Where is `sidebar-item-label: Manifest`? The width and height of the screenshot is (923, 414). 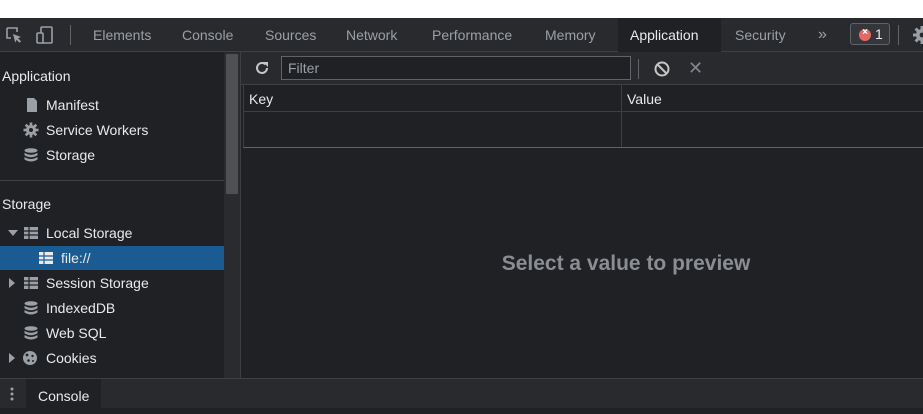 sidebar-item-label: Manifest is located at coordinates (72, 105).